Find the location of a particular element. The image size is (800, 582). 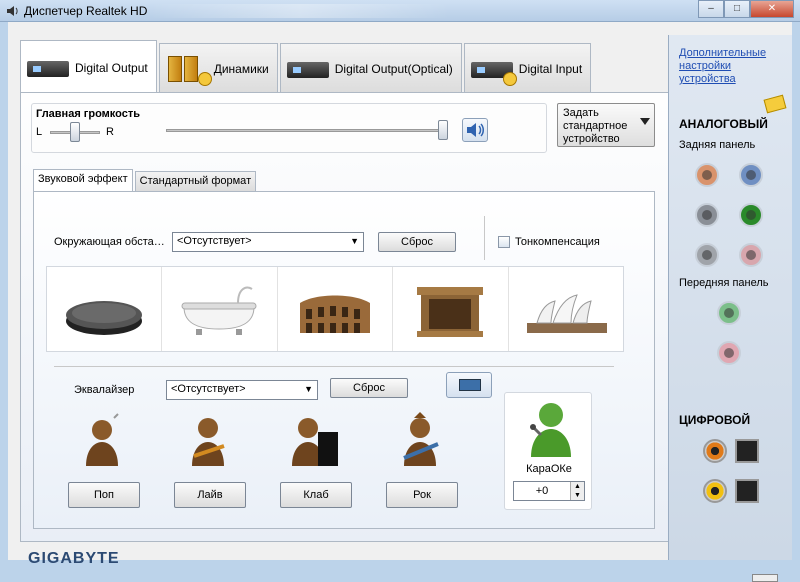

coaxial-input-jack is located at coordinates (715, 491).